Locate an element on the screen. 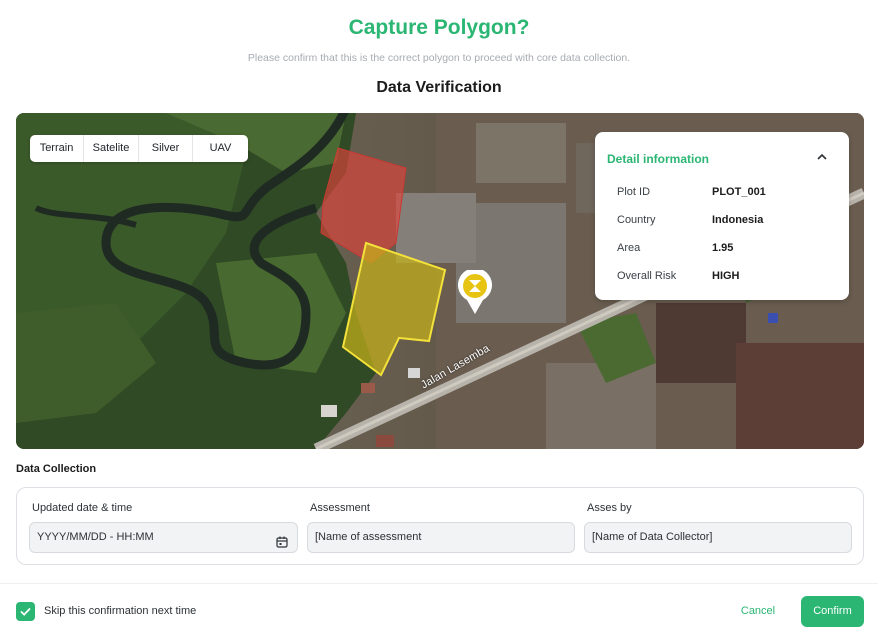 The height and width of the screenshot is (637, 878). date-time-label: Updated date & time is located at coordinates (82, 508).